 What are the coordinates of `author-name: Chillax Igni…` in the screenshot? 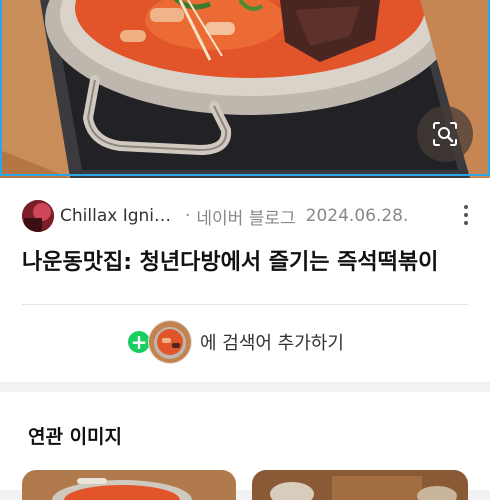 It's located at (115, 216).